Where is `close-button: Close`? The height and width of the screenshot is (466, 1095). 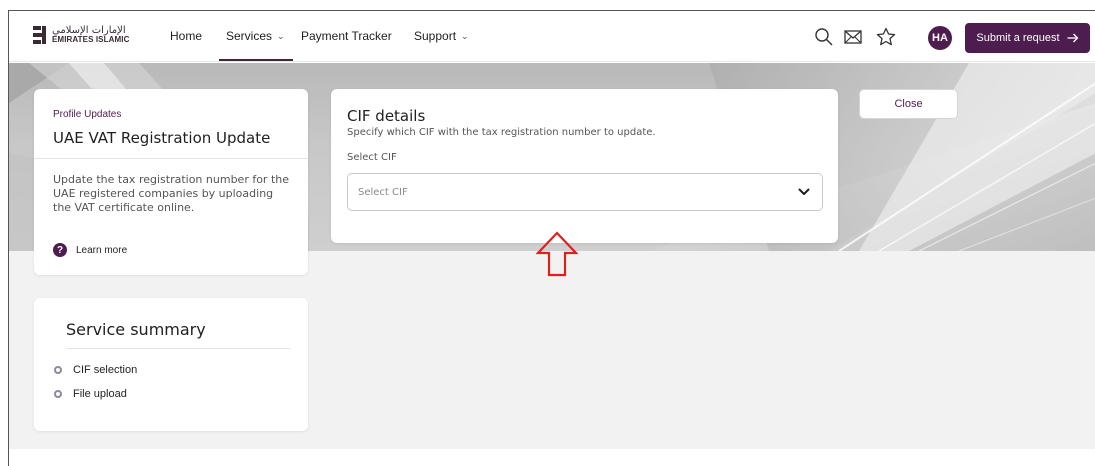 close-button: Close is located at coordinates (908, 104).